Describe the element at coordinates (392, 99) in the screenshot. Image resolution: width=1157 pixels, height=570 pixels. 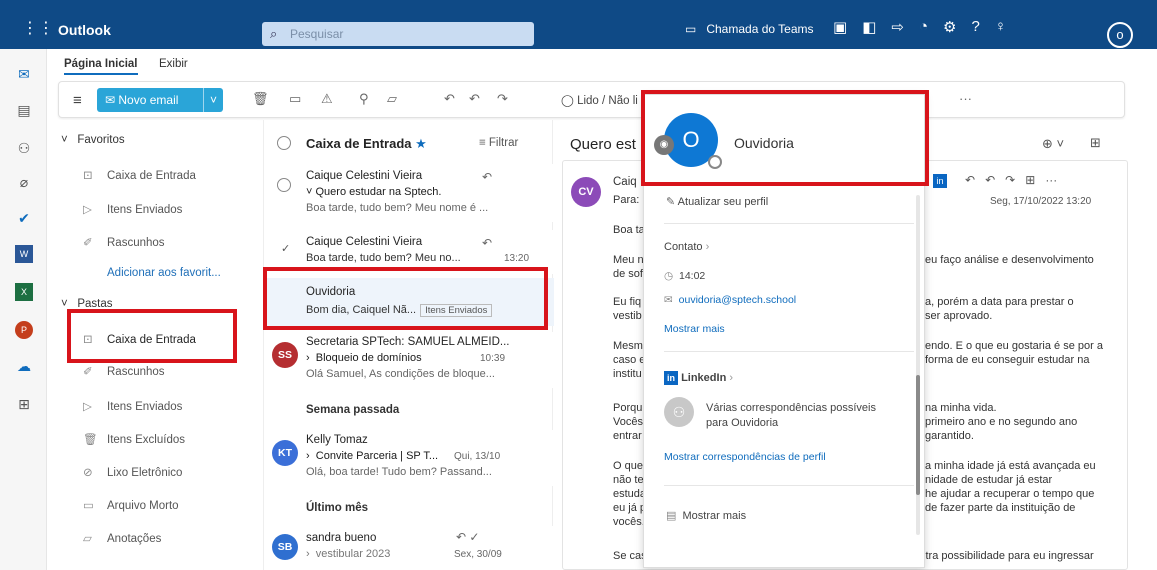
I see `move-icon: ▱` at that location.